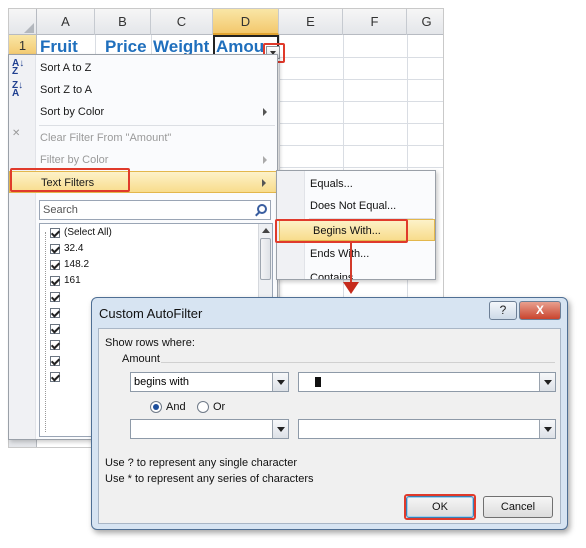 The width and height of the screenshot is (586, 548). I want to click on menu-item-sort-z-to-a: Z↓ A Sort Z to A, so click(143, 90).